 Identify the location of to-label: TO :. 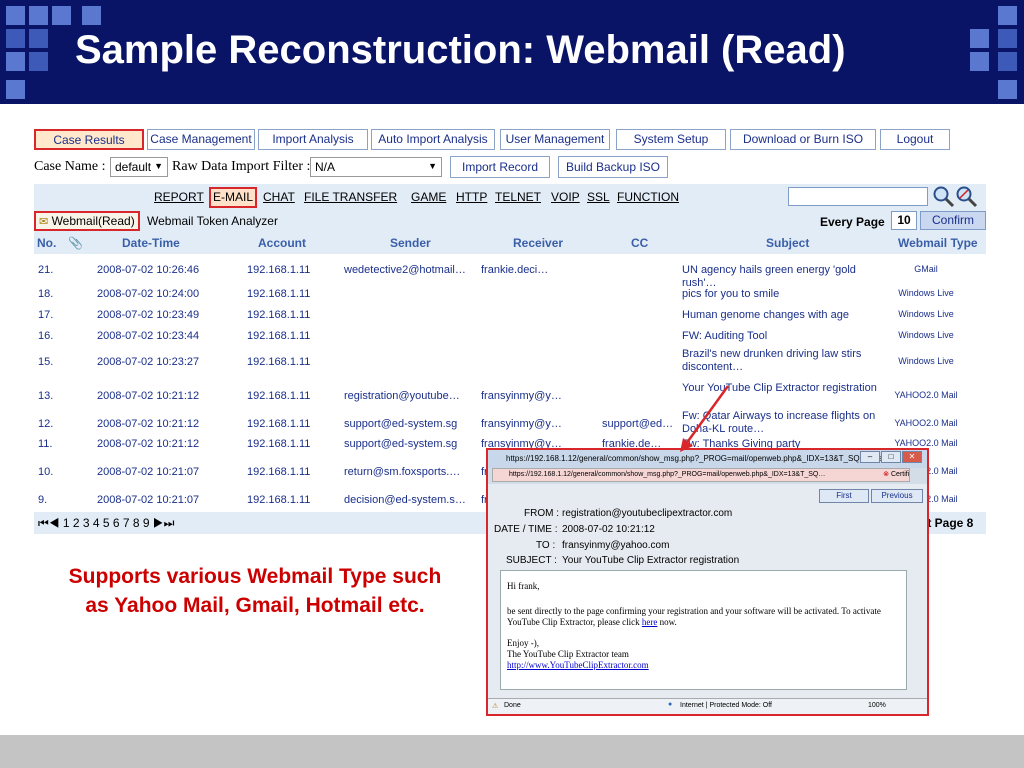
(546, 545).